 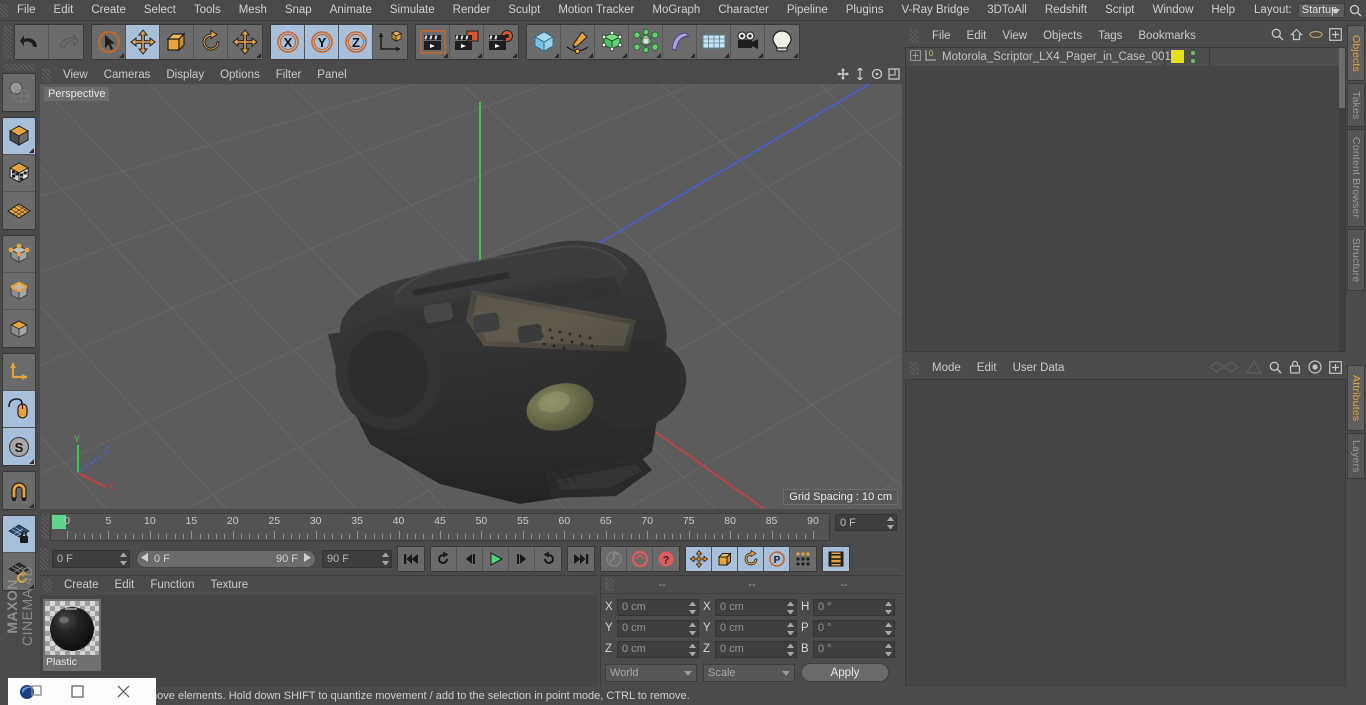 I want to click on live-selection-tool, so click(x=109, y=42).